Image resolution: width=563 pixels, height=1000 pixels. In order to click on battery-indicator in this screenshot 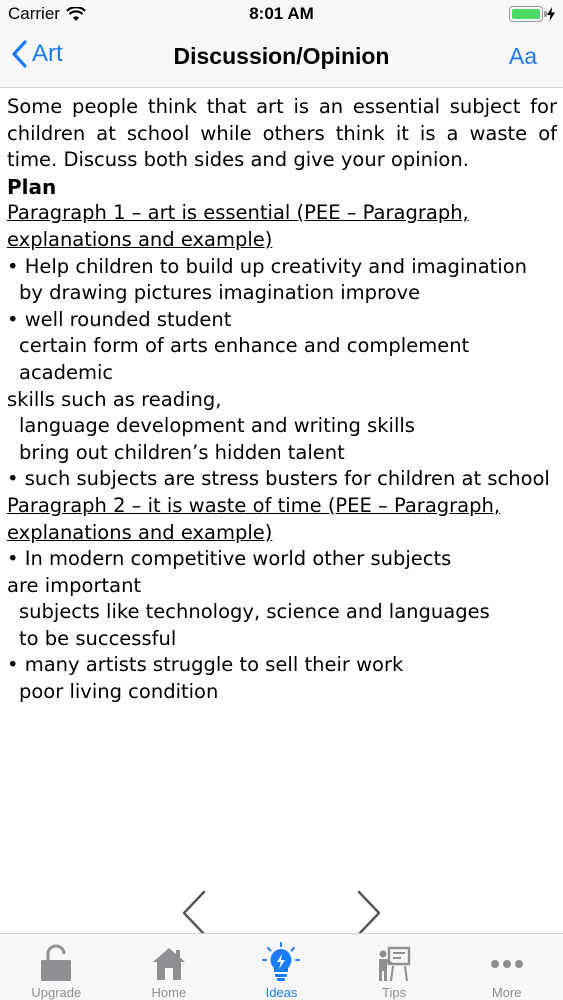, I will do `click(532, 14)`.